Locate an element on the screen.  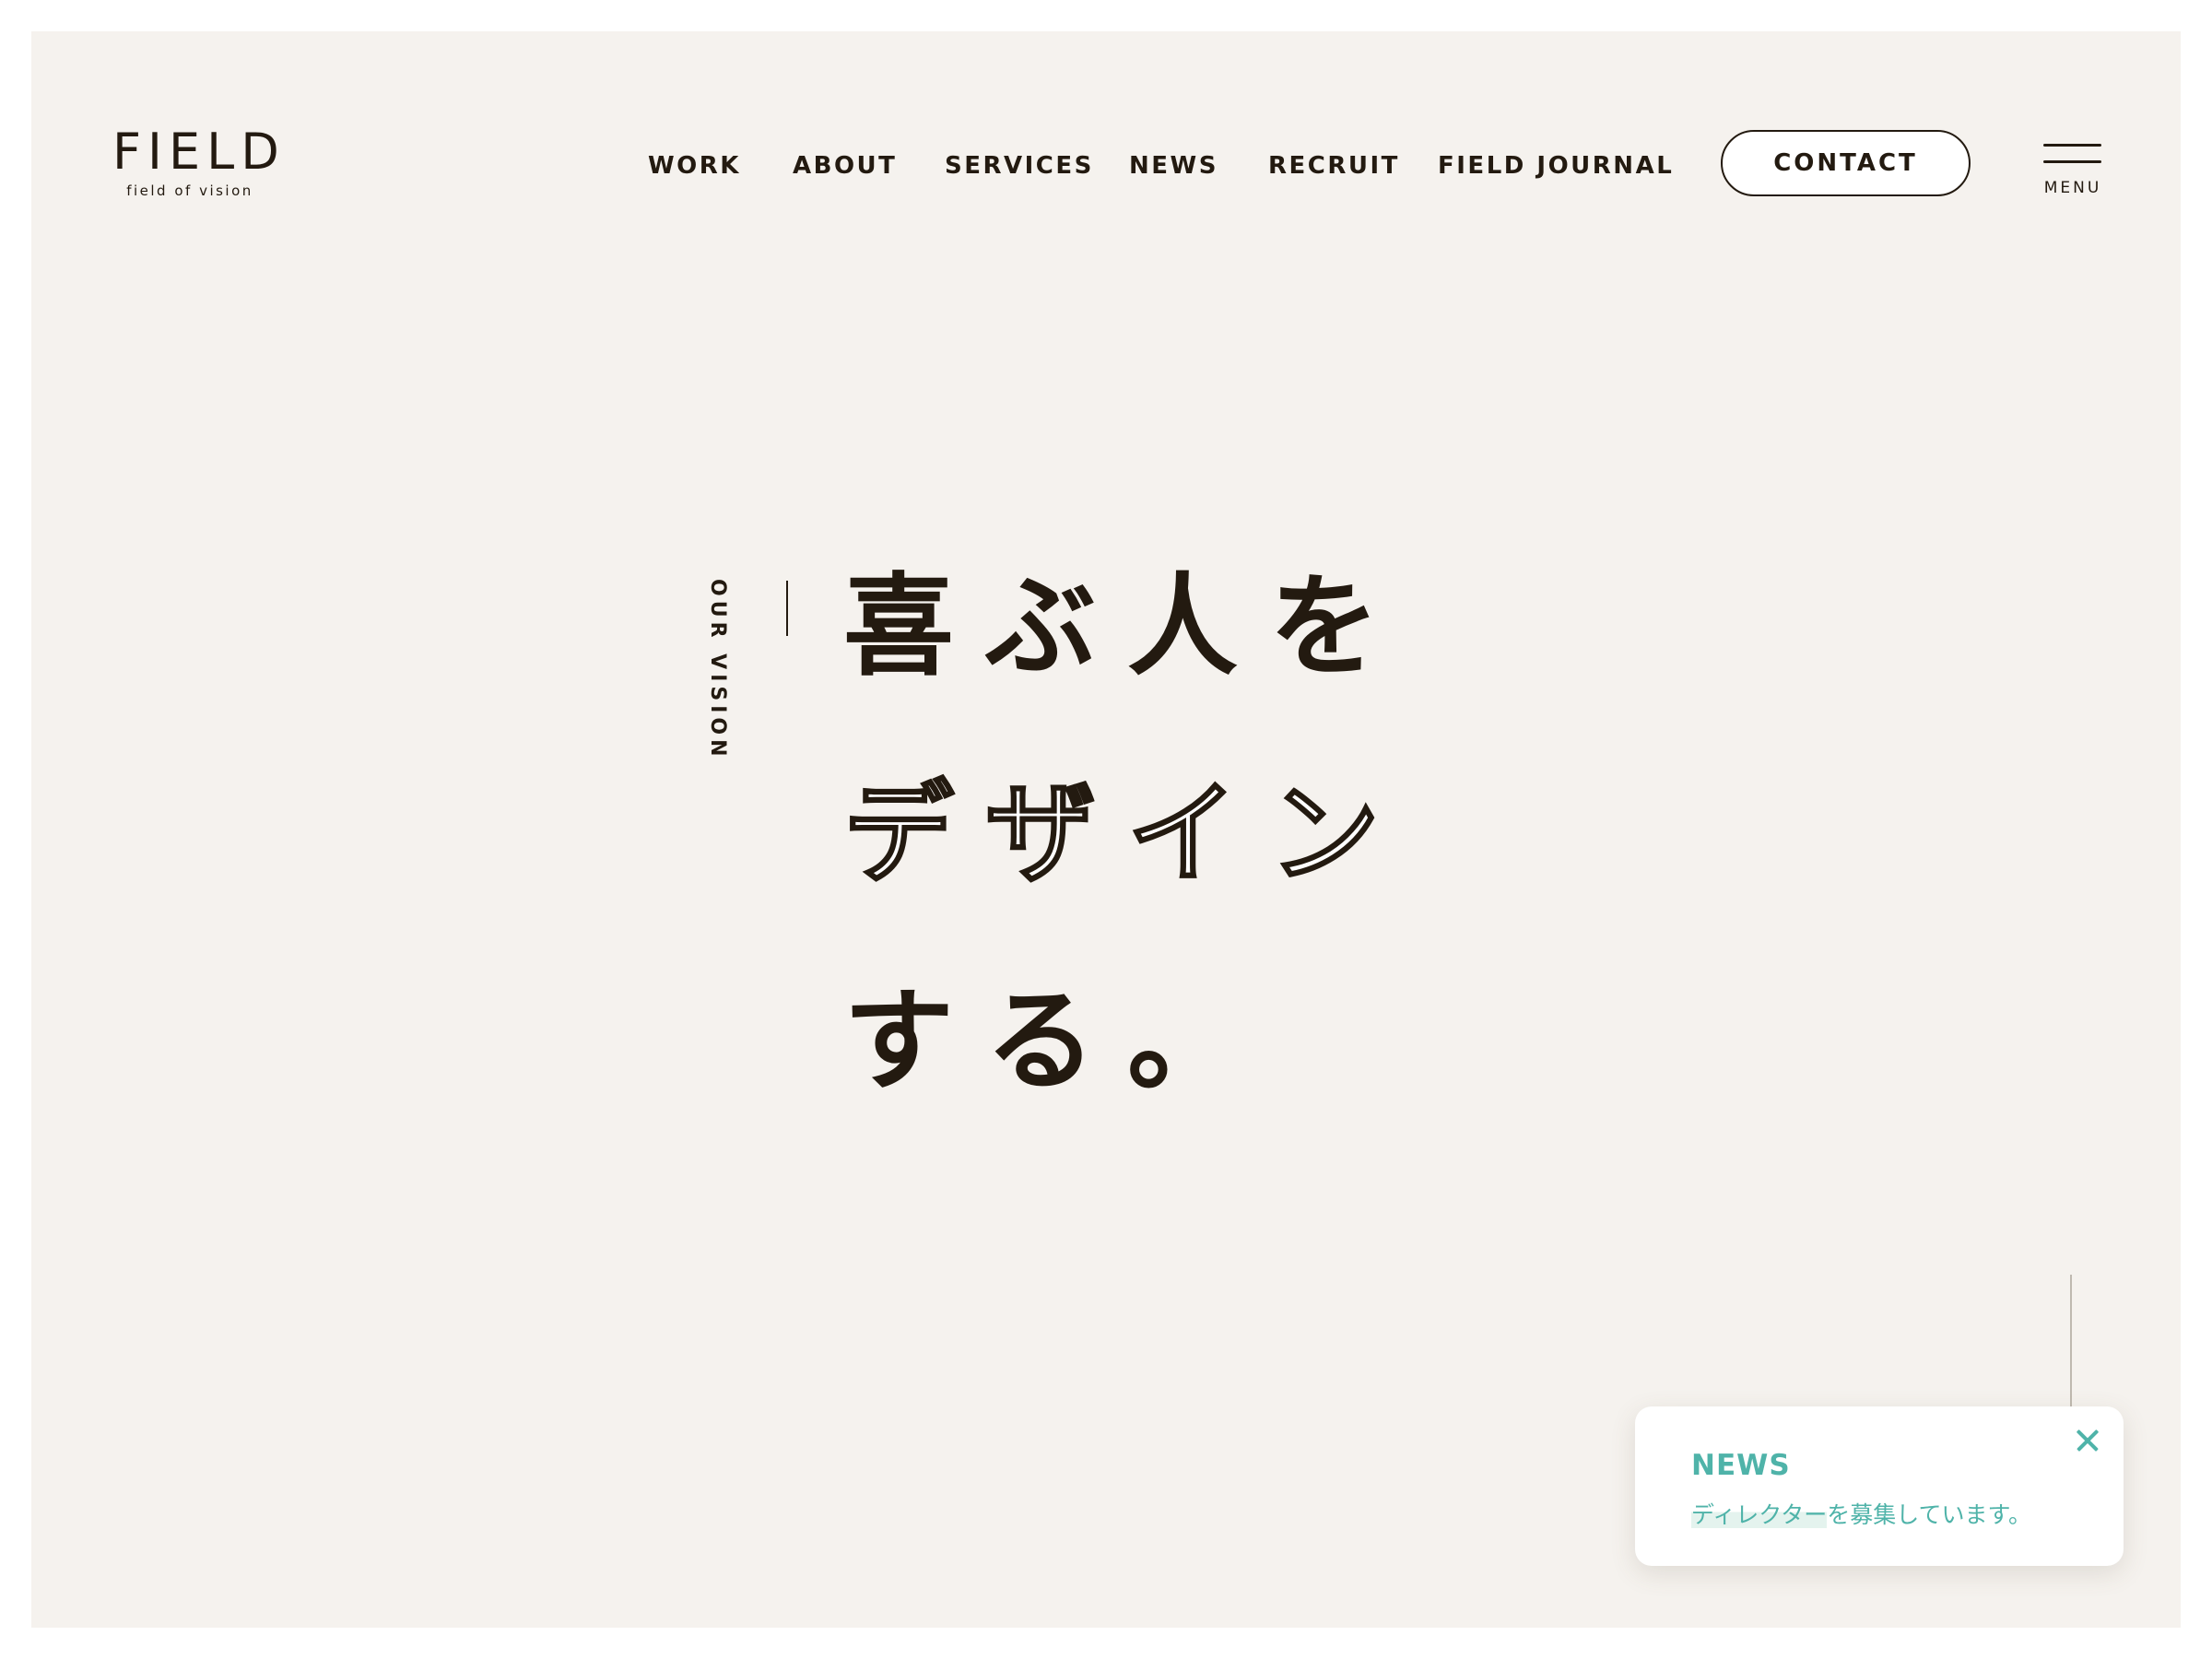
news-popup-title: NEWS is located at coordinates (1741, 1465).